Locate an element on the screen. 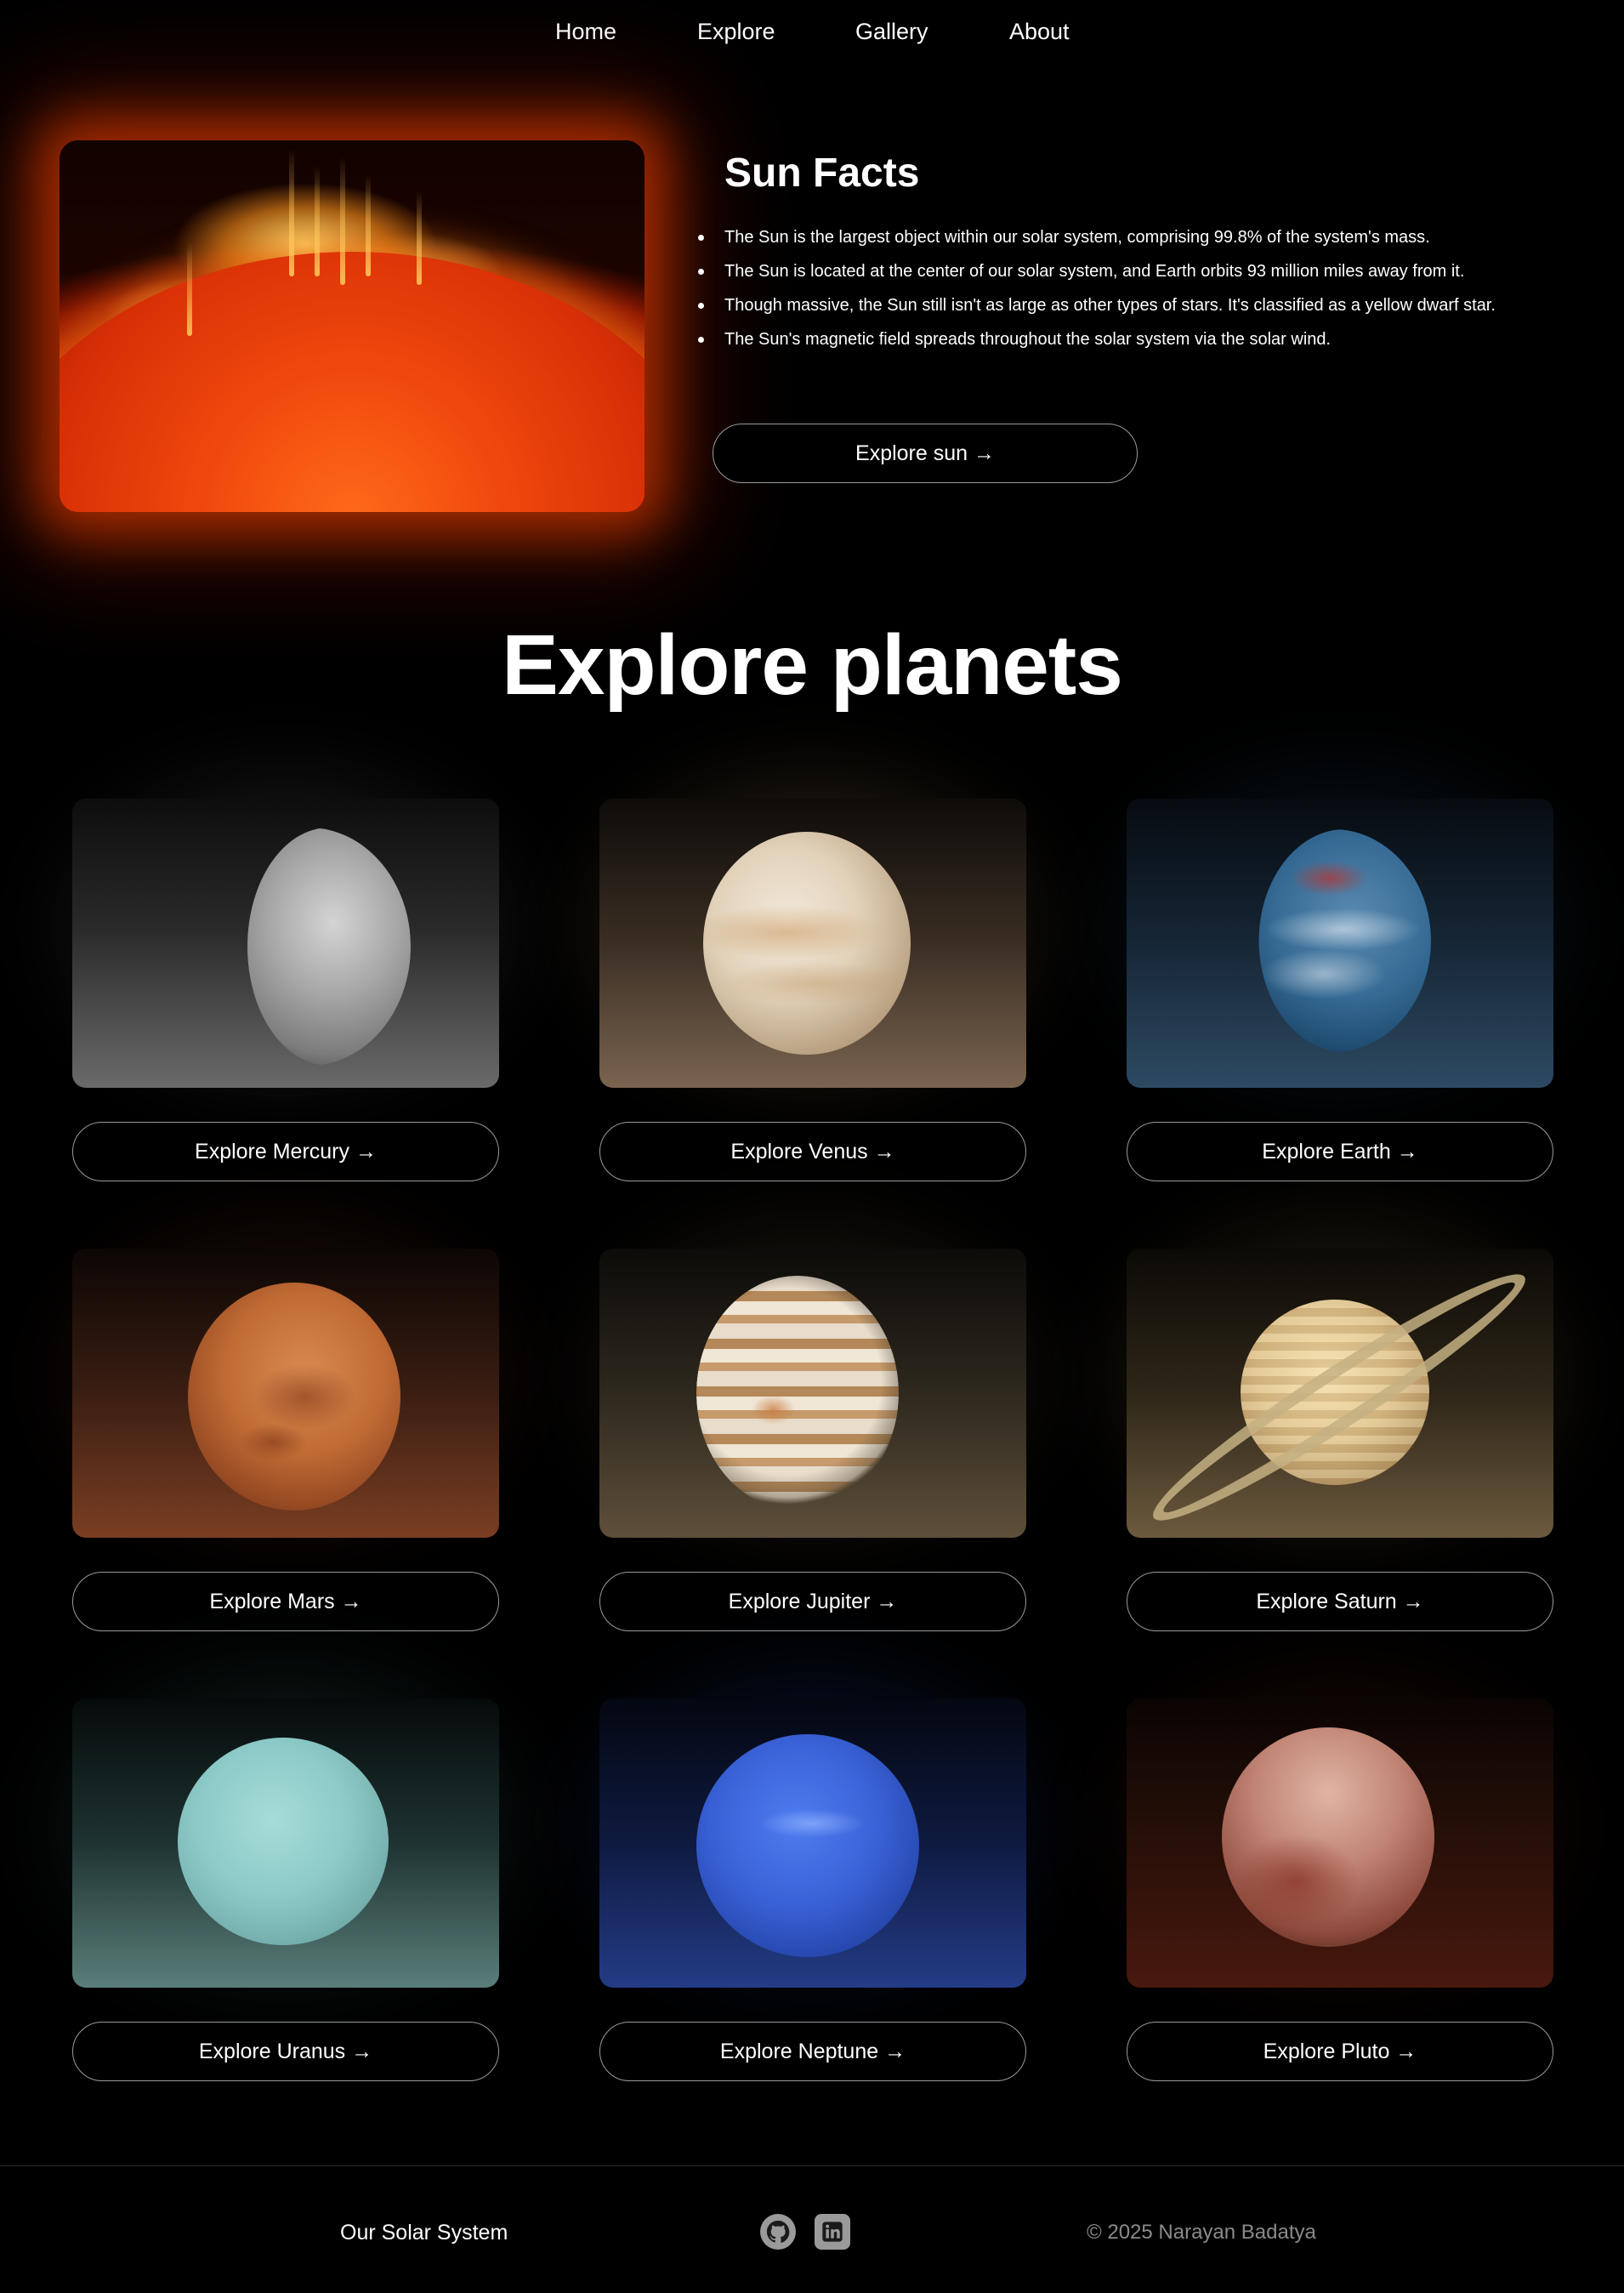  uranus-planet is located at coordinates (283, 1841).